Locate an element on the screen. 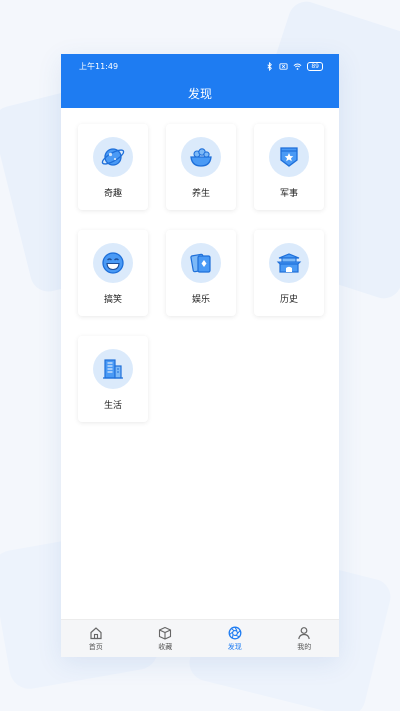 The height and width of the screenshot is (711, 400). home-icon is located at coordinates (96, 632).